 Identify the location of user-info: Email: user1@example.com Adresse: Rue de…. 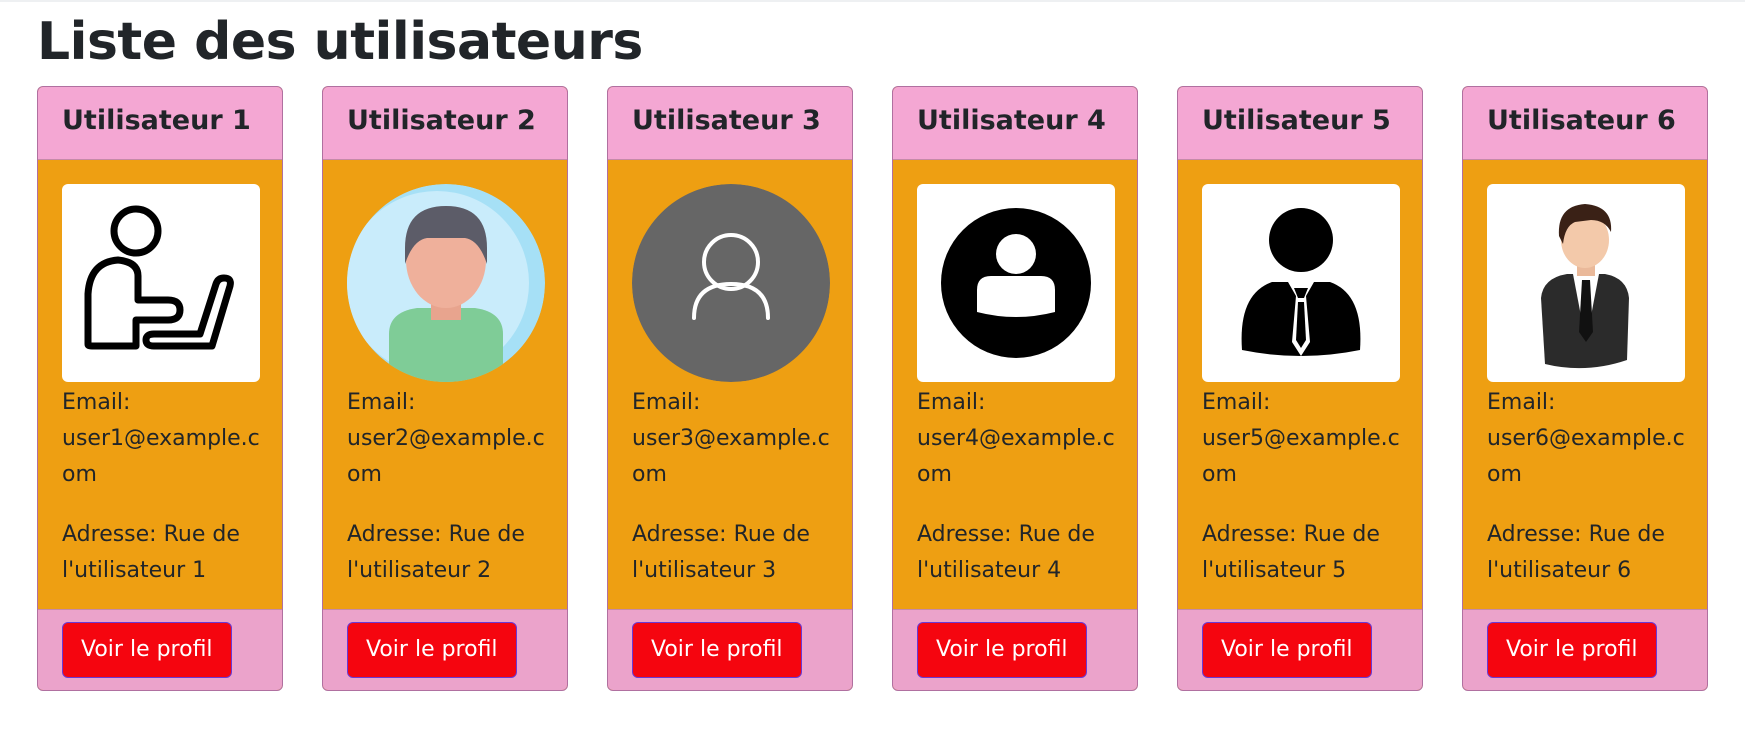
(167, 487).